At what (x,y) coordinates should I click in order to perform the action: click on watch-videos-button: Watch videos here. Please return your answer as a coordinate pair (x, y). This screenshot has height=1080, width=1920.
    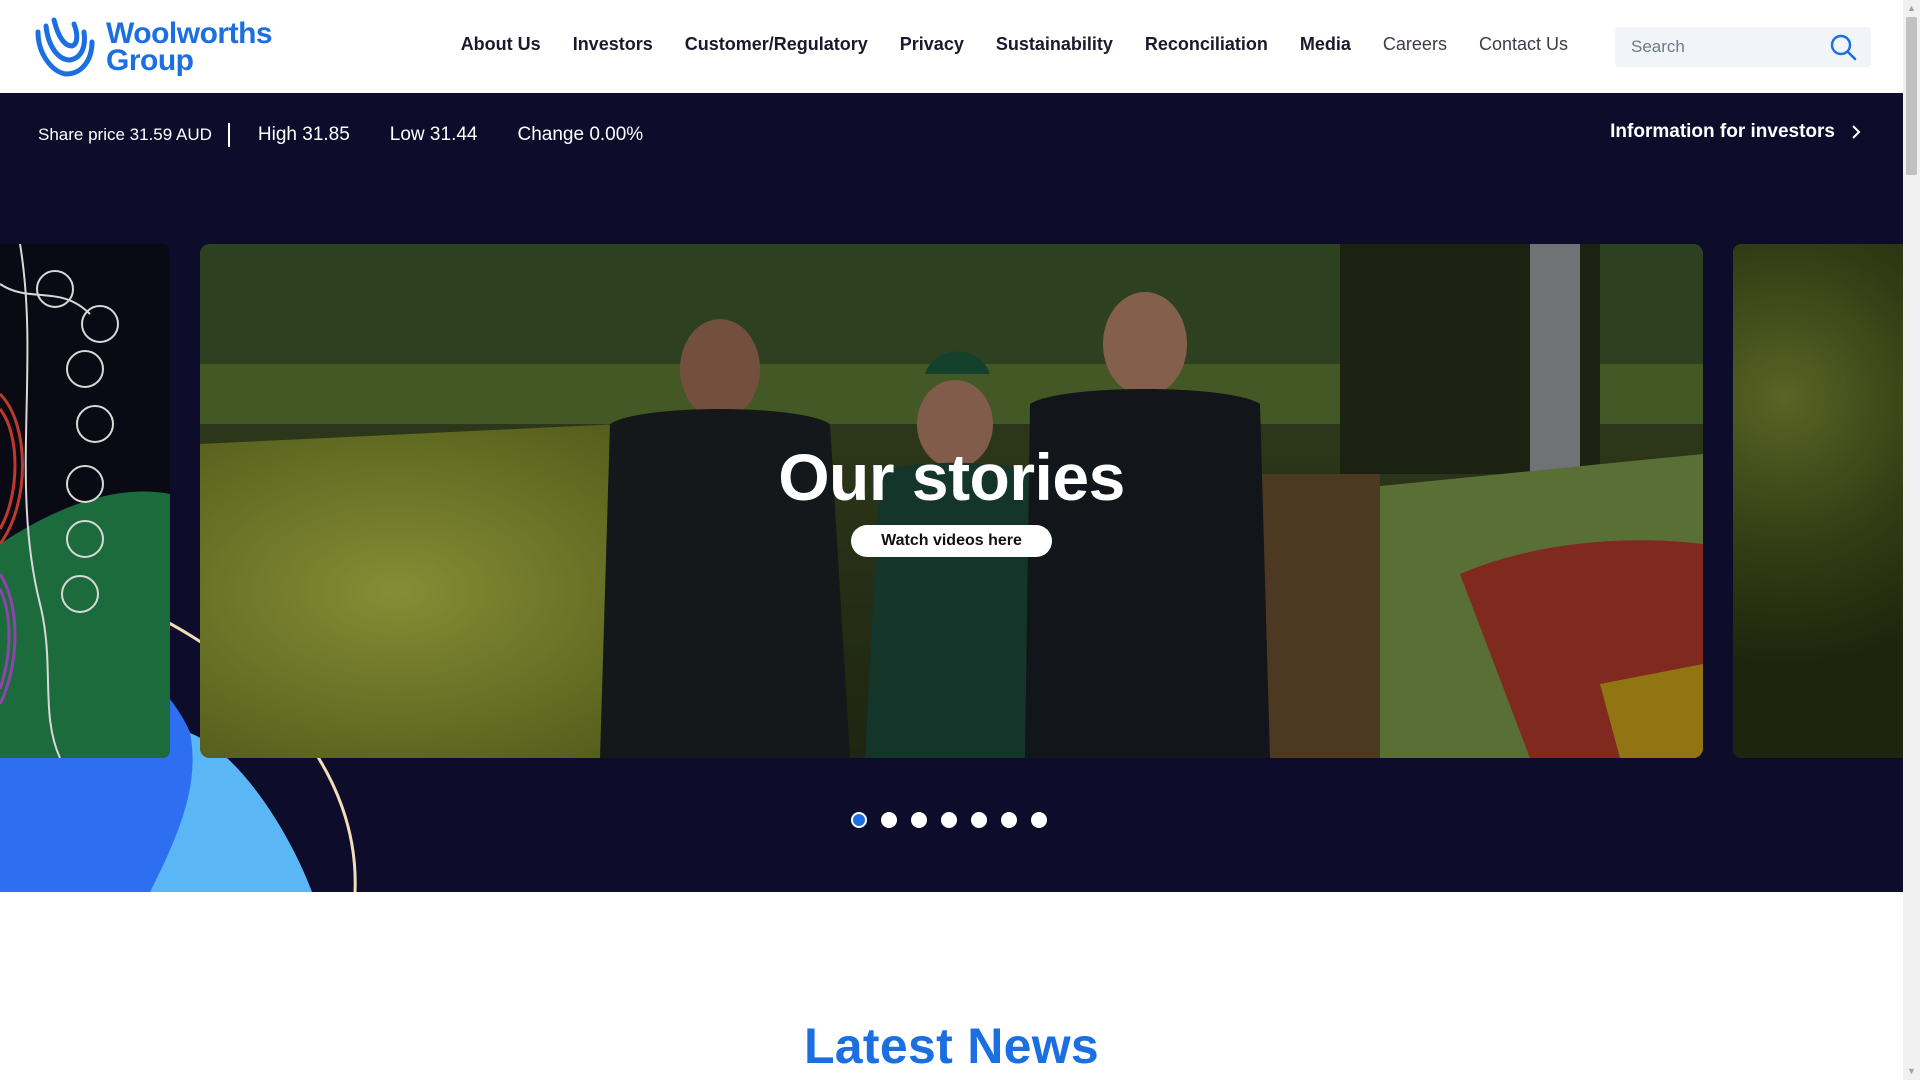
    Looking at the image, I should click on (951, 541).